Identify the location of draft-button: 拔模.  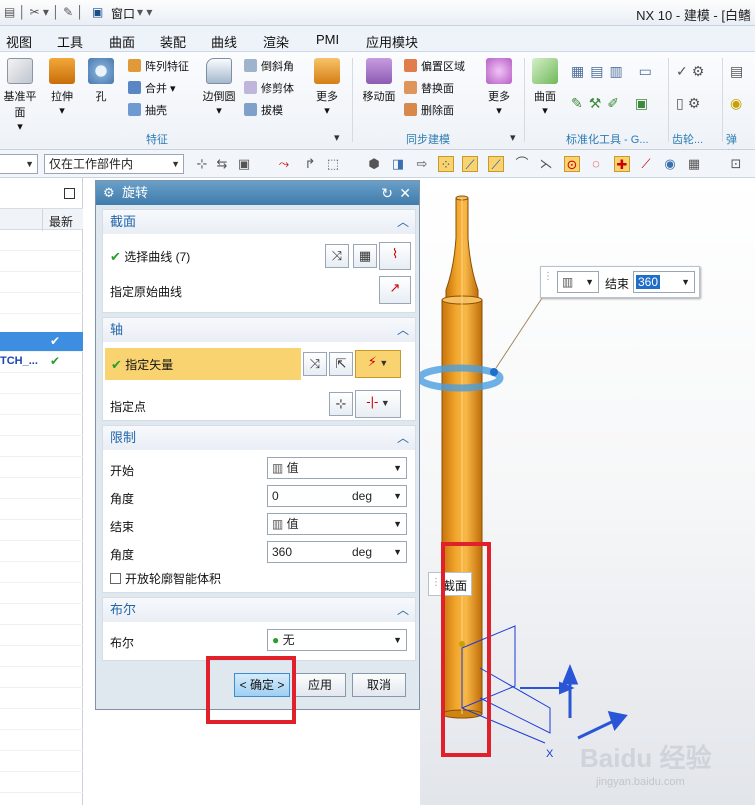
(263, 111).